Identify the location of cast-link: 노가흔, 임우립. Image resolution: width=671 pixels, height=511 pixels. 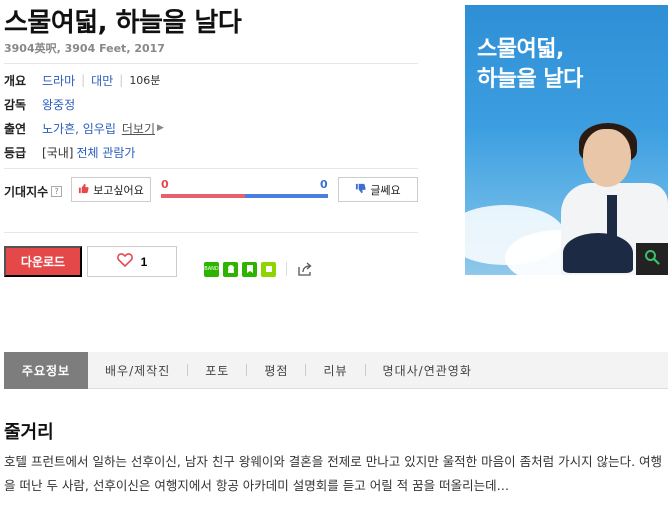
(79, 128).